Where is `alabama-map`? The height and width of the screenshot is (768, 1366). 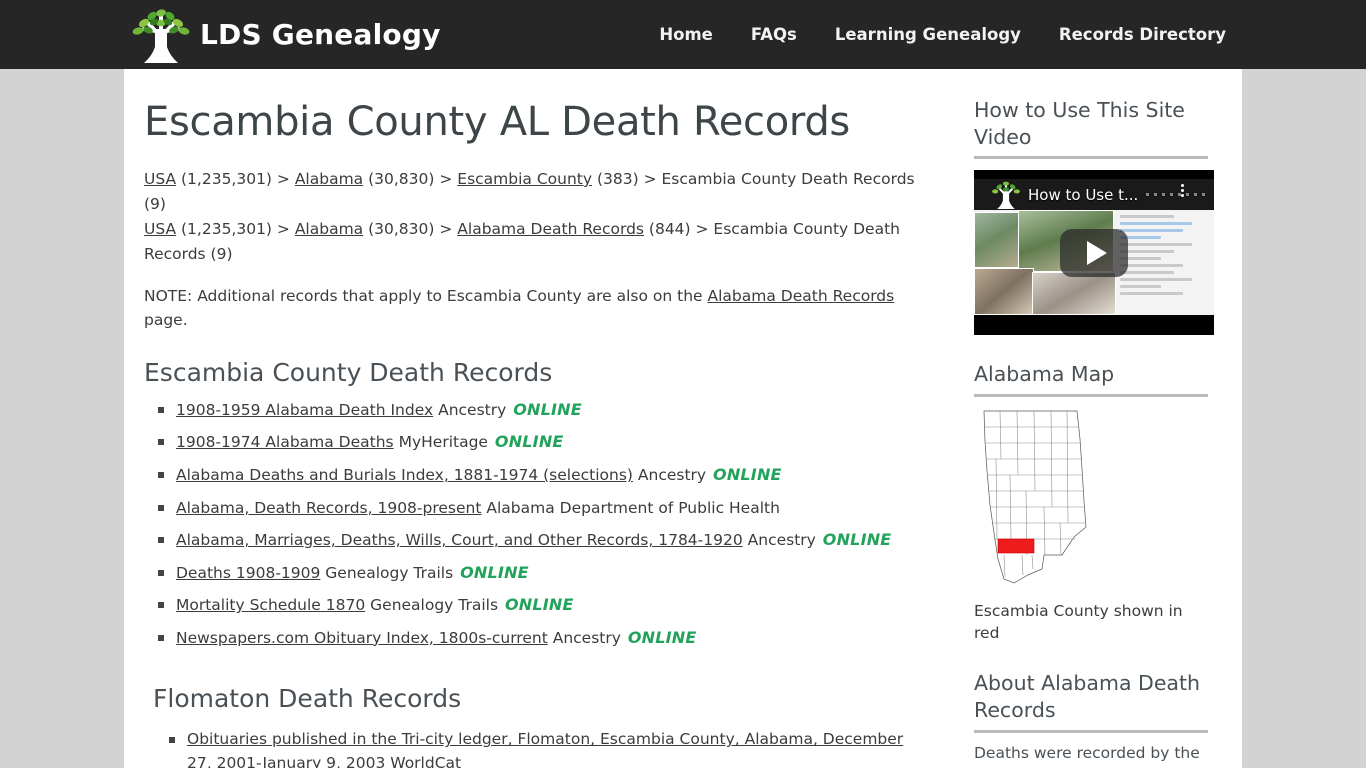 alabama-map is located at coordinates (1091, 500).